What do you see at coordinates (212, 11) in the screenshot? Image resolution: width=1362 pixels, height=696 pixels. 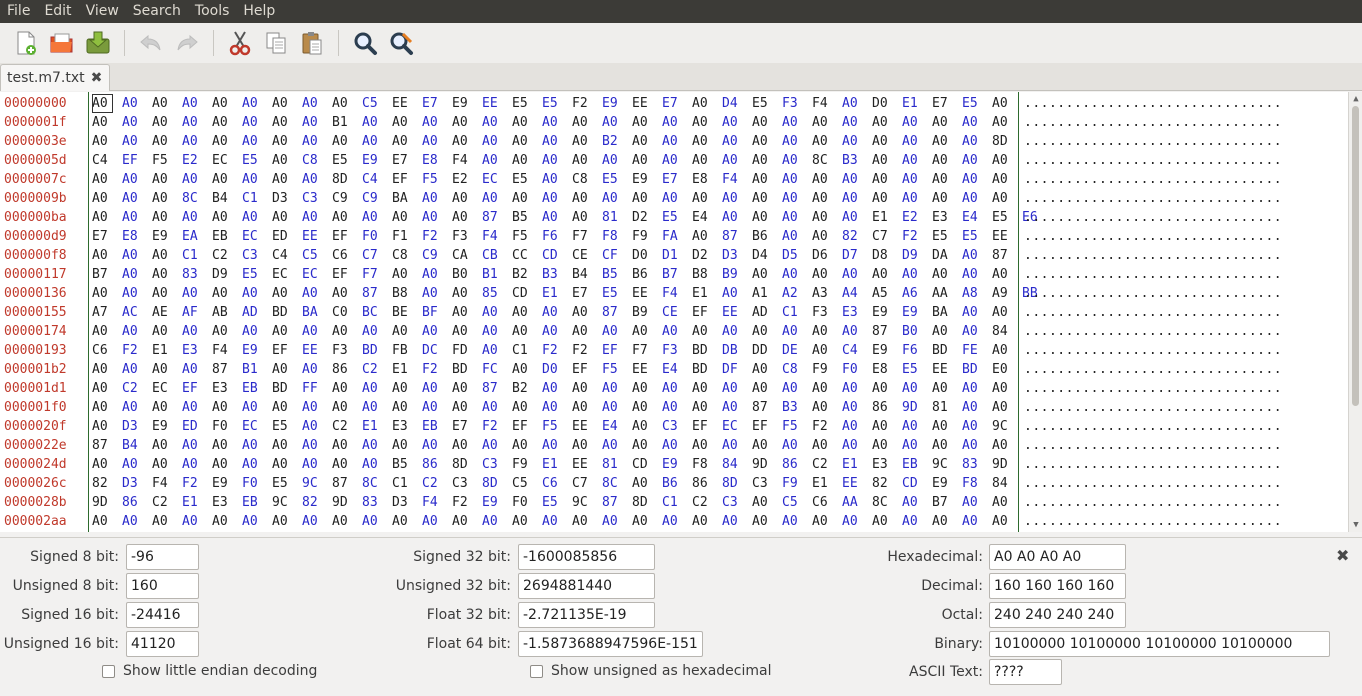 I see `menu-tools: Tools` at bounding box center [212, 11].